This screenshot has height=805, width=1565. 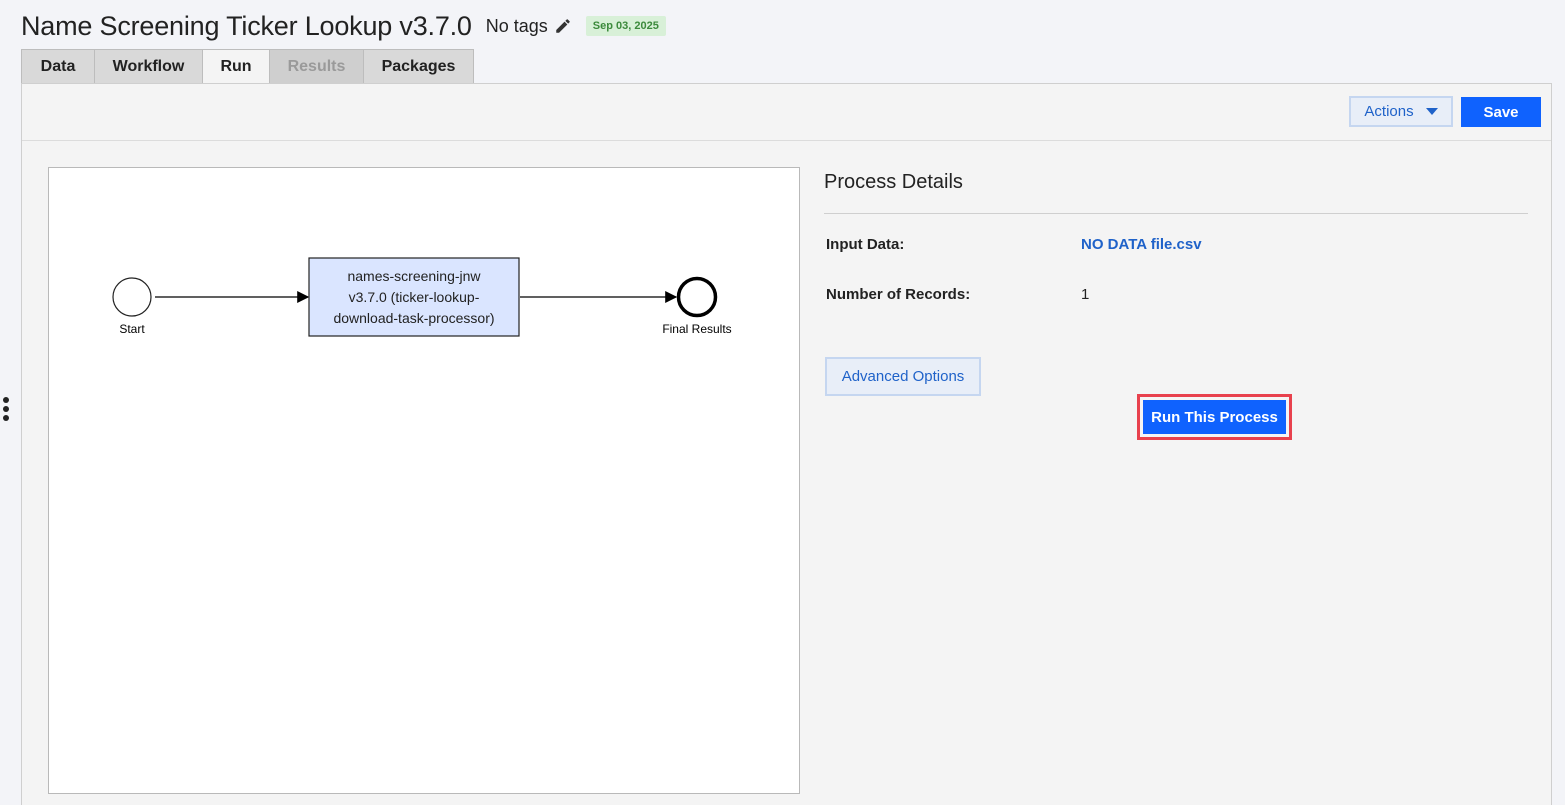 I want to click on tags-label: No tags, so click(x=516, y=25).